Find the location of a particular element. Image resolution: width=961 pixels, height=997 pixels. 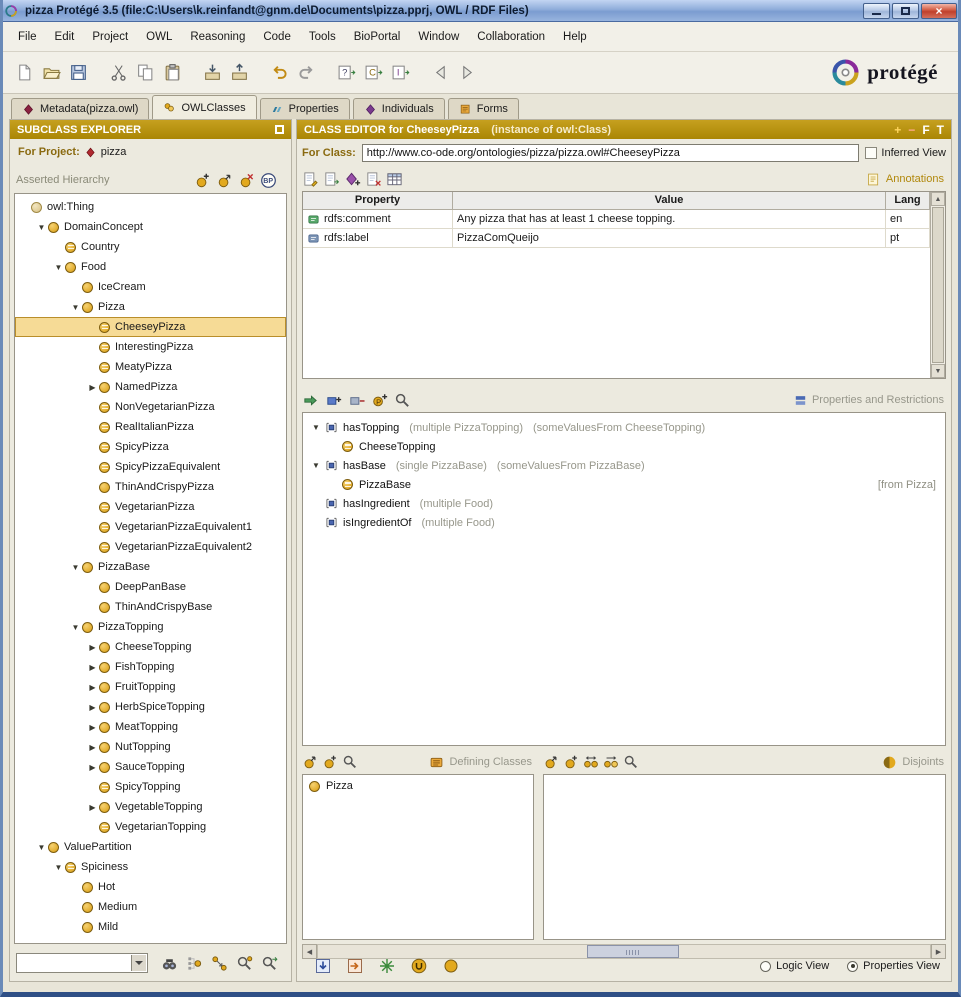

tree-item-thinandcrispypizza: ThinAndCrispyPizza is located at coordinates (150, 487).